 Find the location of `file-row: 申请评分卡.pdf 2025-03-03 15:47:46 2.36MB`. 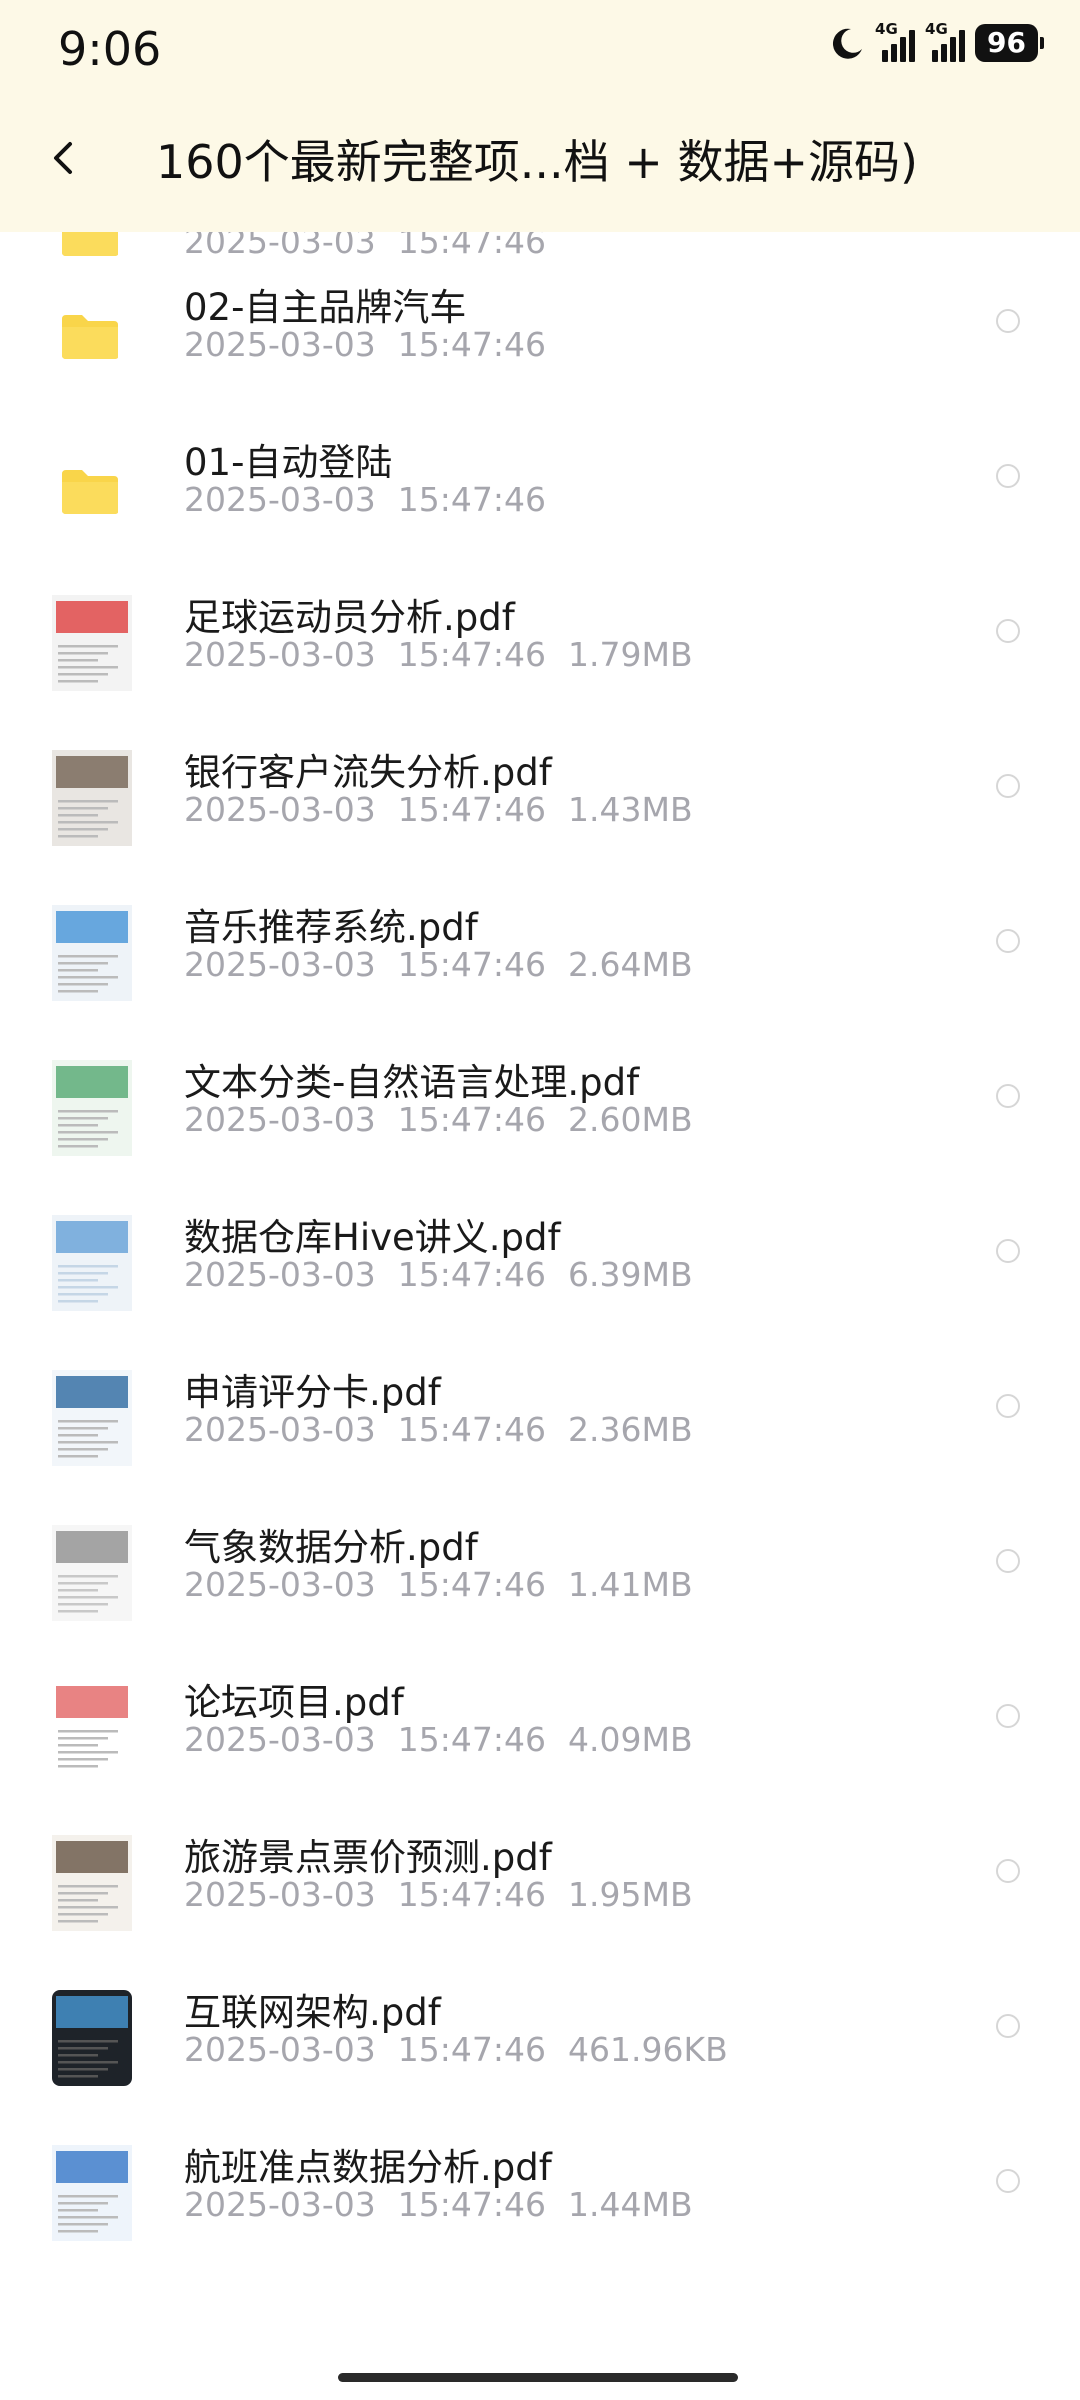

file-row: 申请评分卡.pdf 2025-03-03 15:47:46 2.36MB is located at coordinates (540, 1437).